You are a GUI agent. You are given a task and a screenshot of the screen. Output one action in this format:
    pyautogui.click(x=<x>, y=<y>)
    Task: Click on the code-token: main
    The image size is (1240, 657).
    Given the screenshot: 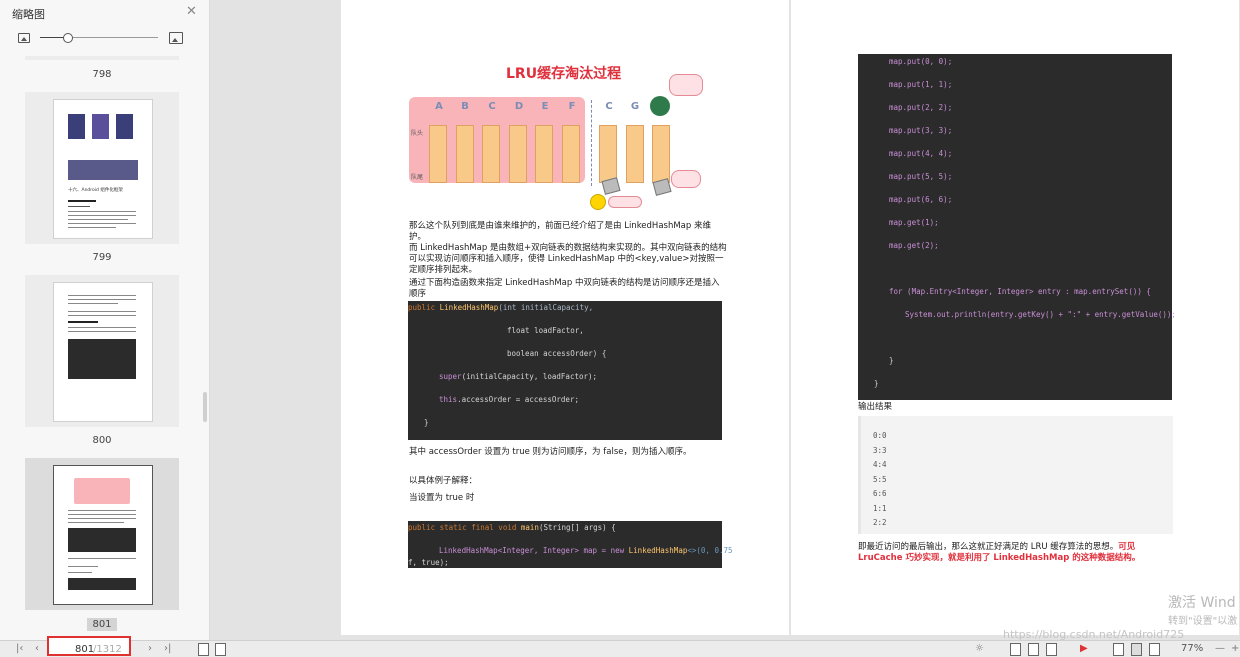 What is the action you would take?
    pyautogui.click(x=529, y=527)
    